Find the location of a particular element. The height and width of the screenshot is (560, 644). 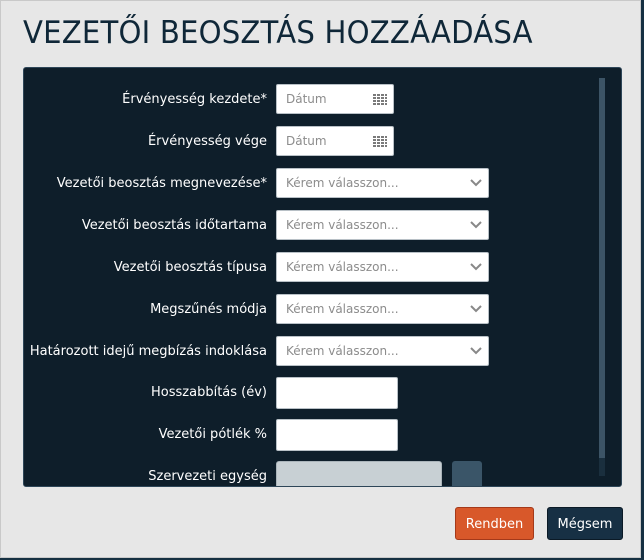

extension-years-field is located at coordinates (337, 393).